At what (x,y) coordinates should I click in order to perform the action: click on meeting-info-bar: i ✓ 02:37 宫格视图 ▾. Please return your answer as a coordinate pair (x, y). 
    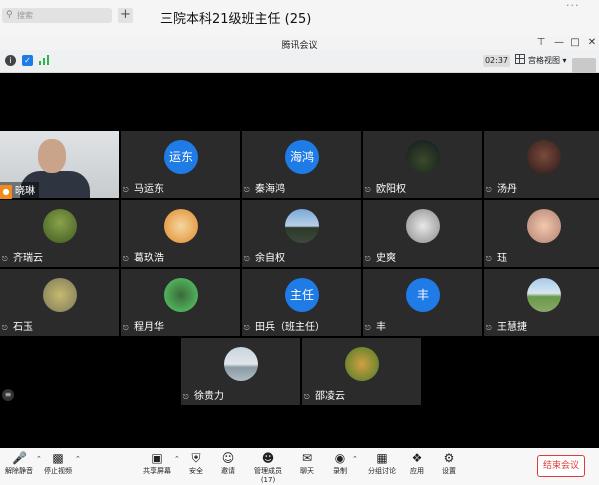
    Looking at the image, I should click on (299, 61).